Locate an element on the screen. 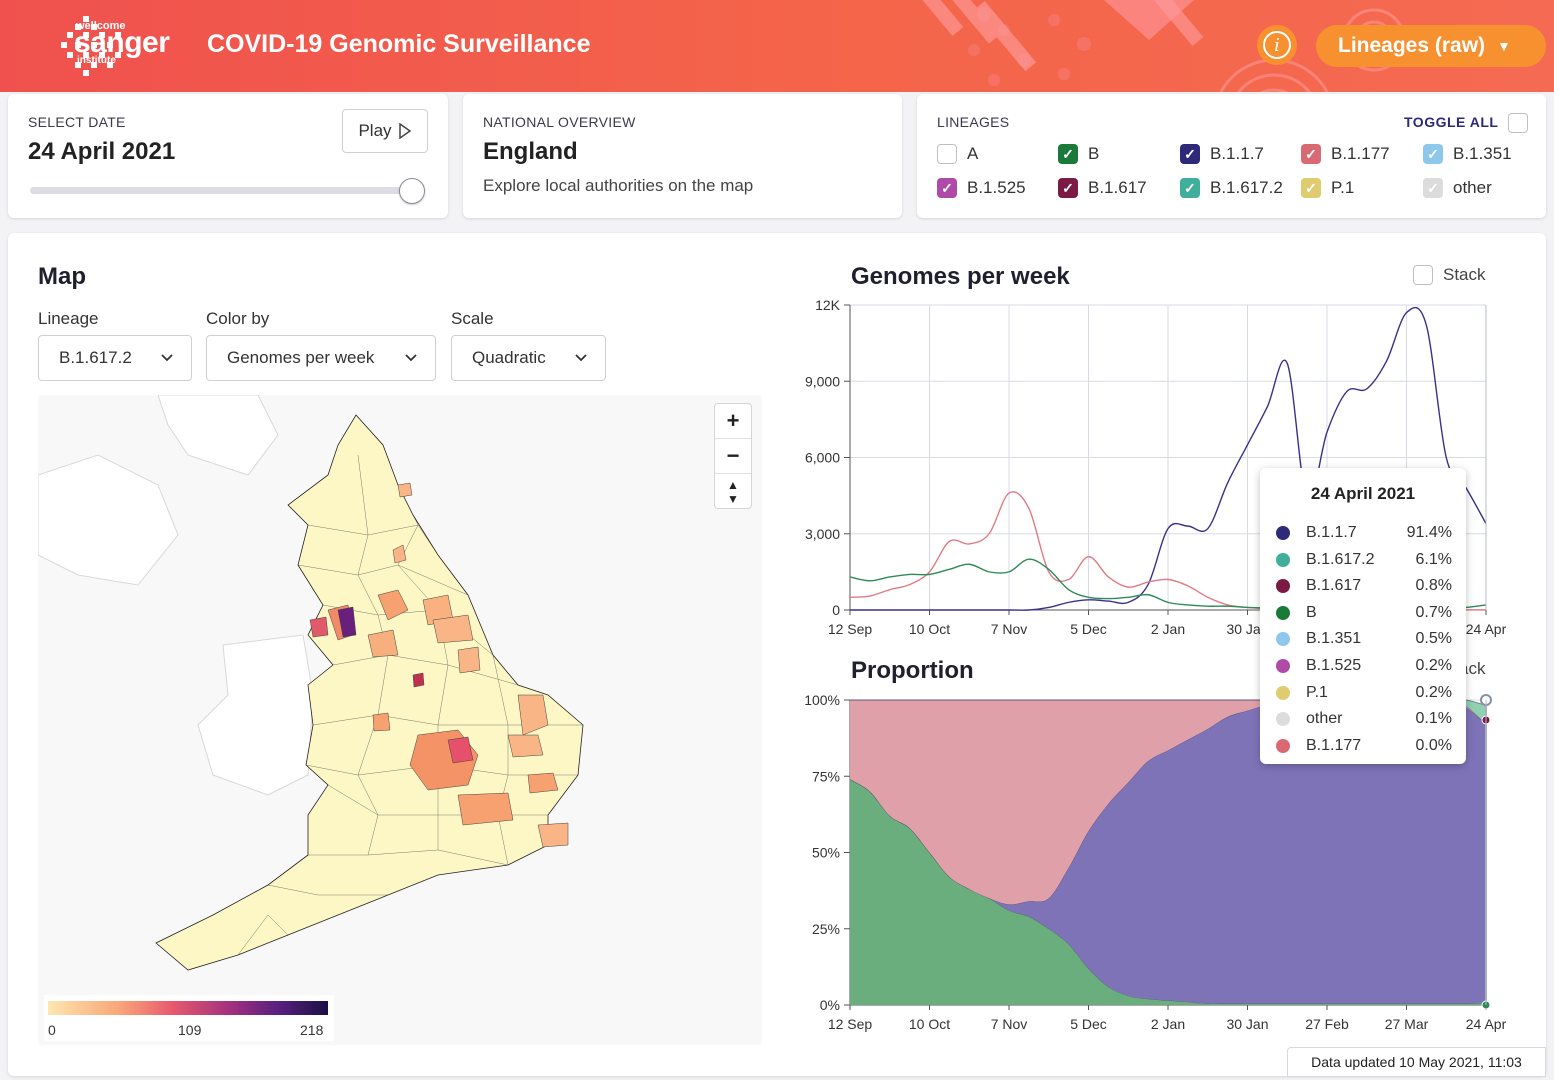  lineage-toggle-p-1: ✓ P.1 is located at coordinates (1327, 188).